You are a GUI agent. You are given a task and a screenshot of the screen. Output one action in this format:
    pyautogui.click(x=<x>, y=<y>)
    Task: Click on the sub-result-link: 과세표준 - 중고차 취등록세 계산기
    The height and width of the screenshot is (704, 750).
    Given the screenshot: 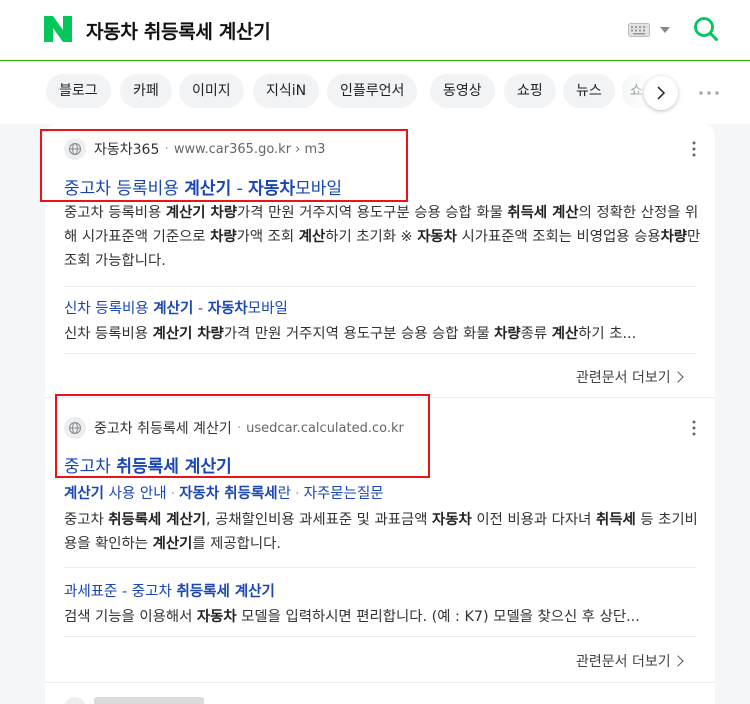 What is the action you would take?
    pyautogui.click(x=169, y=590)
    